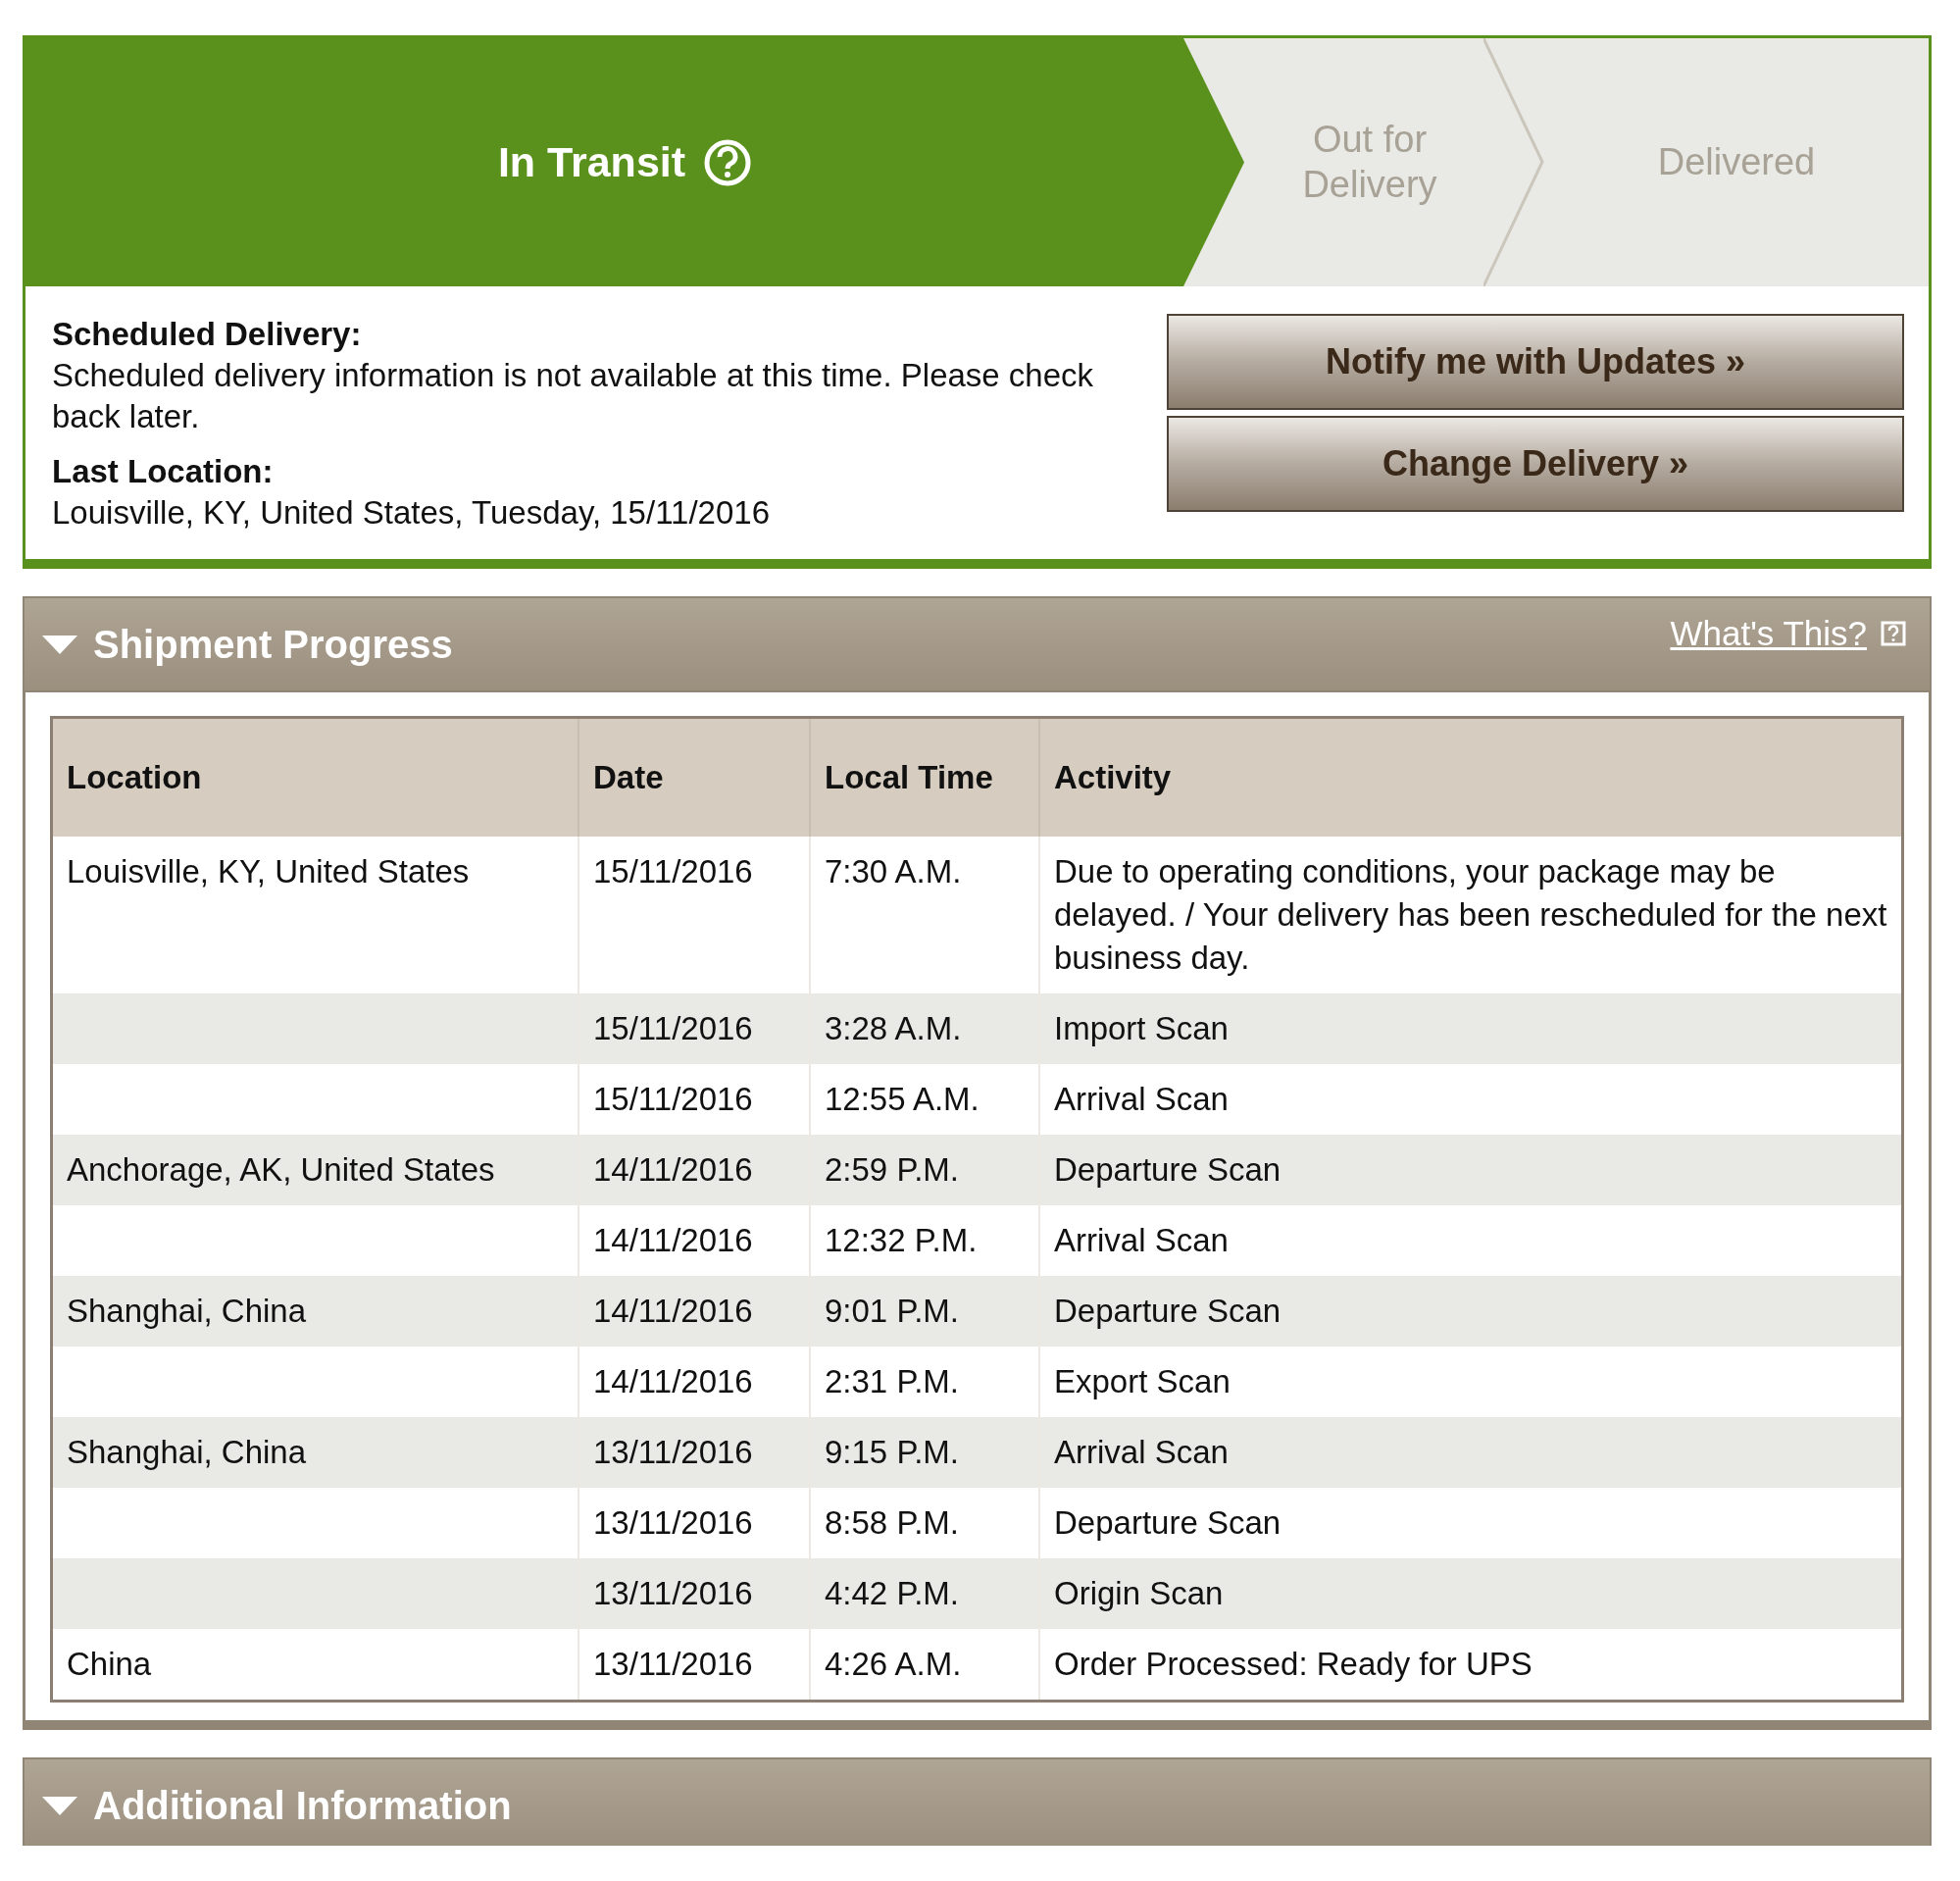 Image resolution: width=1960 pixels, height=1881 pixels. What do you see at coordinates (303, 1805) in the screenshot?
I see `section-title: Additional Information` at bounding box center [303, 1805].